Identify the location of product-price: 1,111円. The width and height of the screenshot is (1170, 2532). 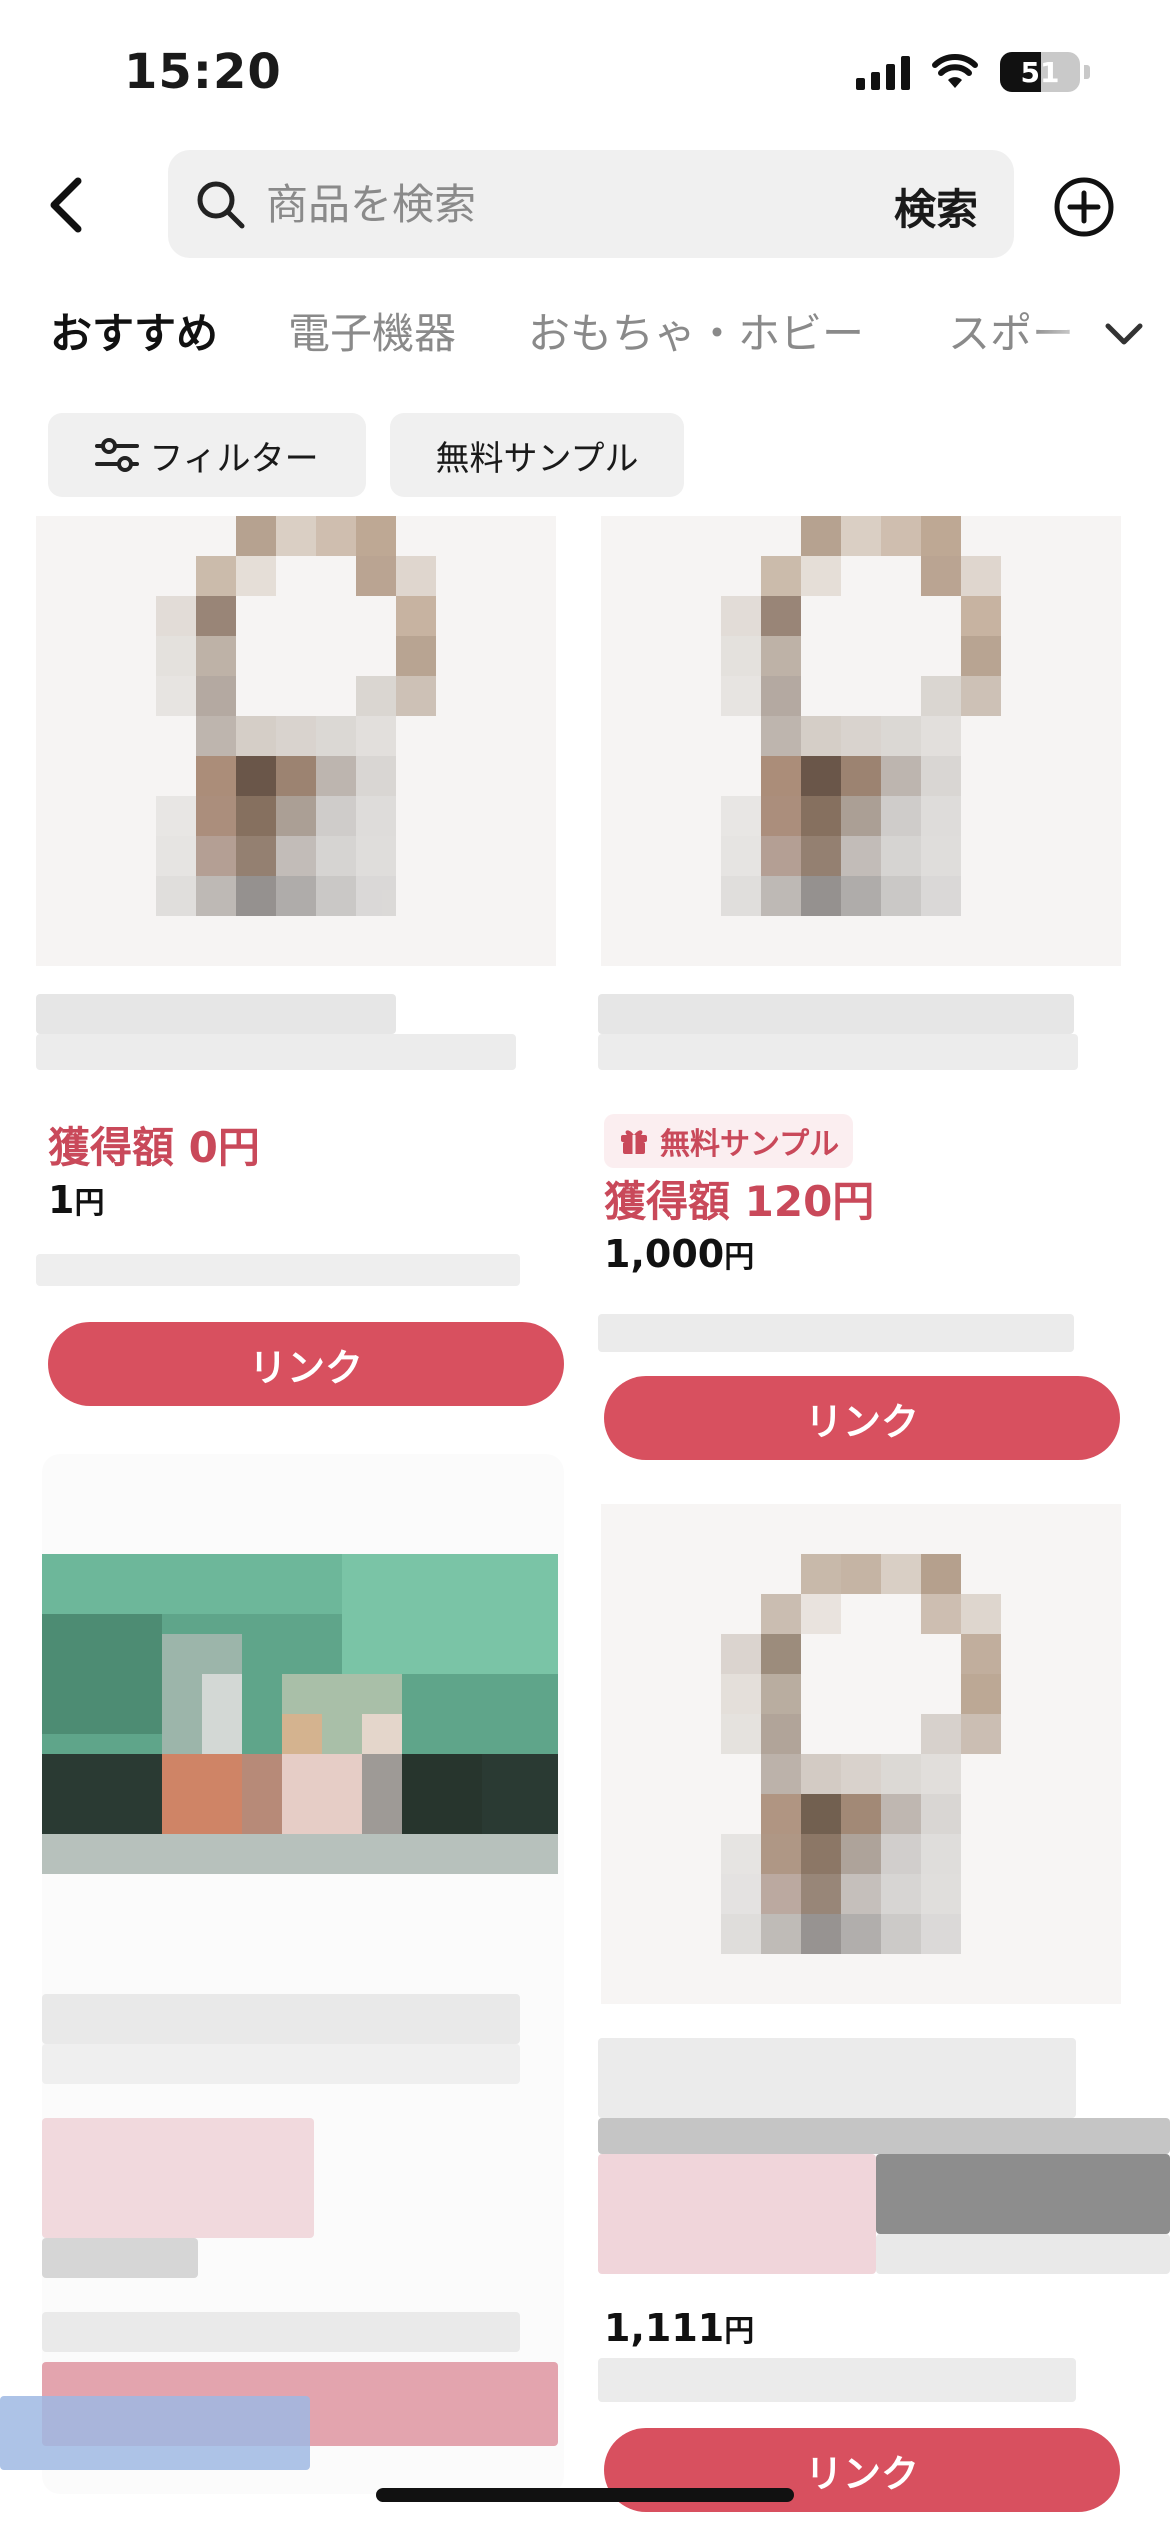
(679, 2328).